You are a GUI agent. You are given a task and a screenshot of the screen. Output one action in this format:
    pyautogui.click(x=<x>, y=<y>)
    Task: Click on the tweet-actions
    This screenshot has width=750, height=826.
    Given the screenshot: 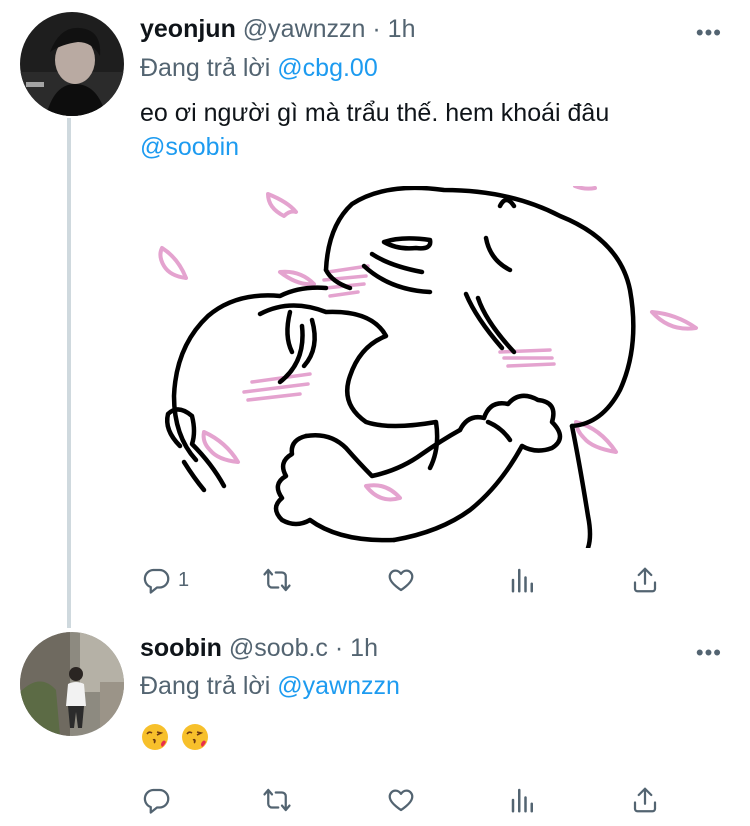 What is the action you would take?
    pyautogui.click(x=430, y=800)
    